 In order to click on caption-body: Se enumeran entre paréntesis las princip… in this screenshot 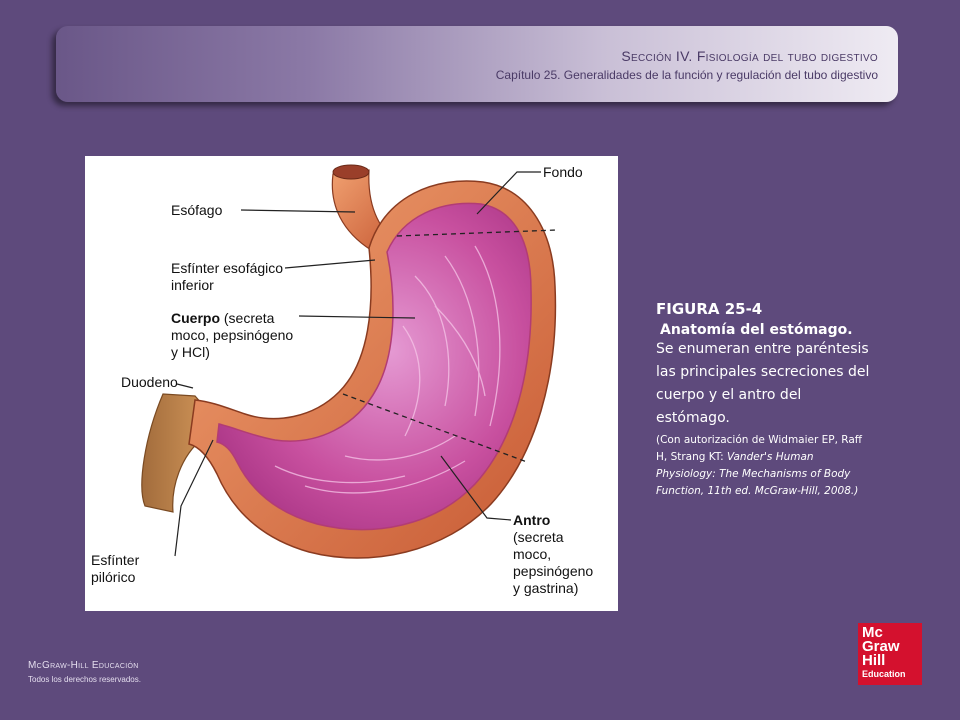, I will do `click(763, 383)`.